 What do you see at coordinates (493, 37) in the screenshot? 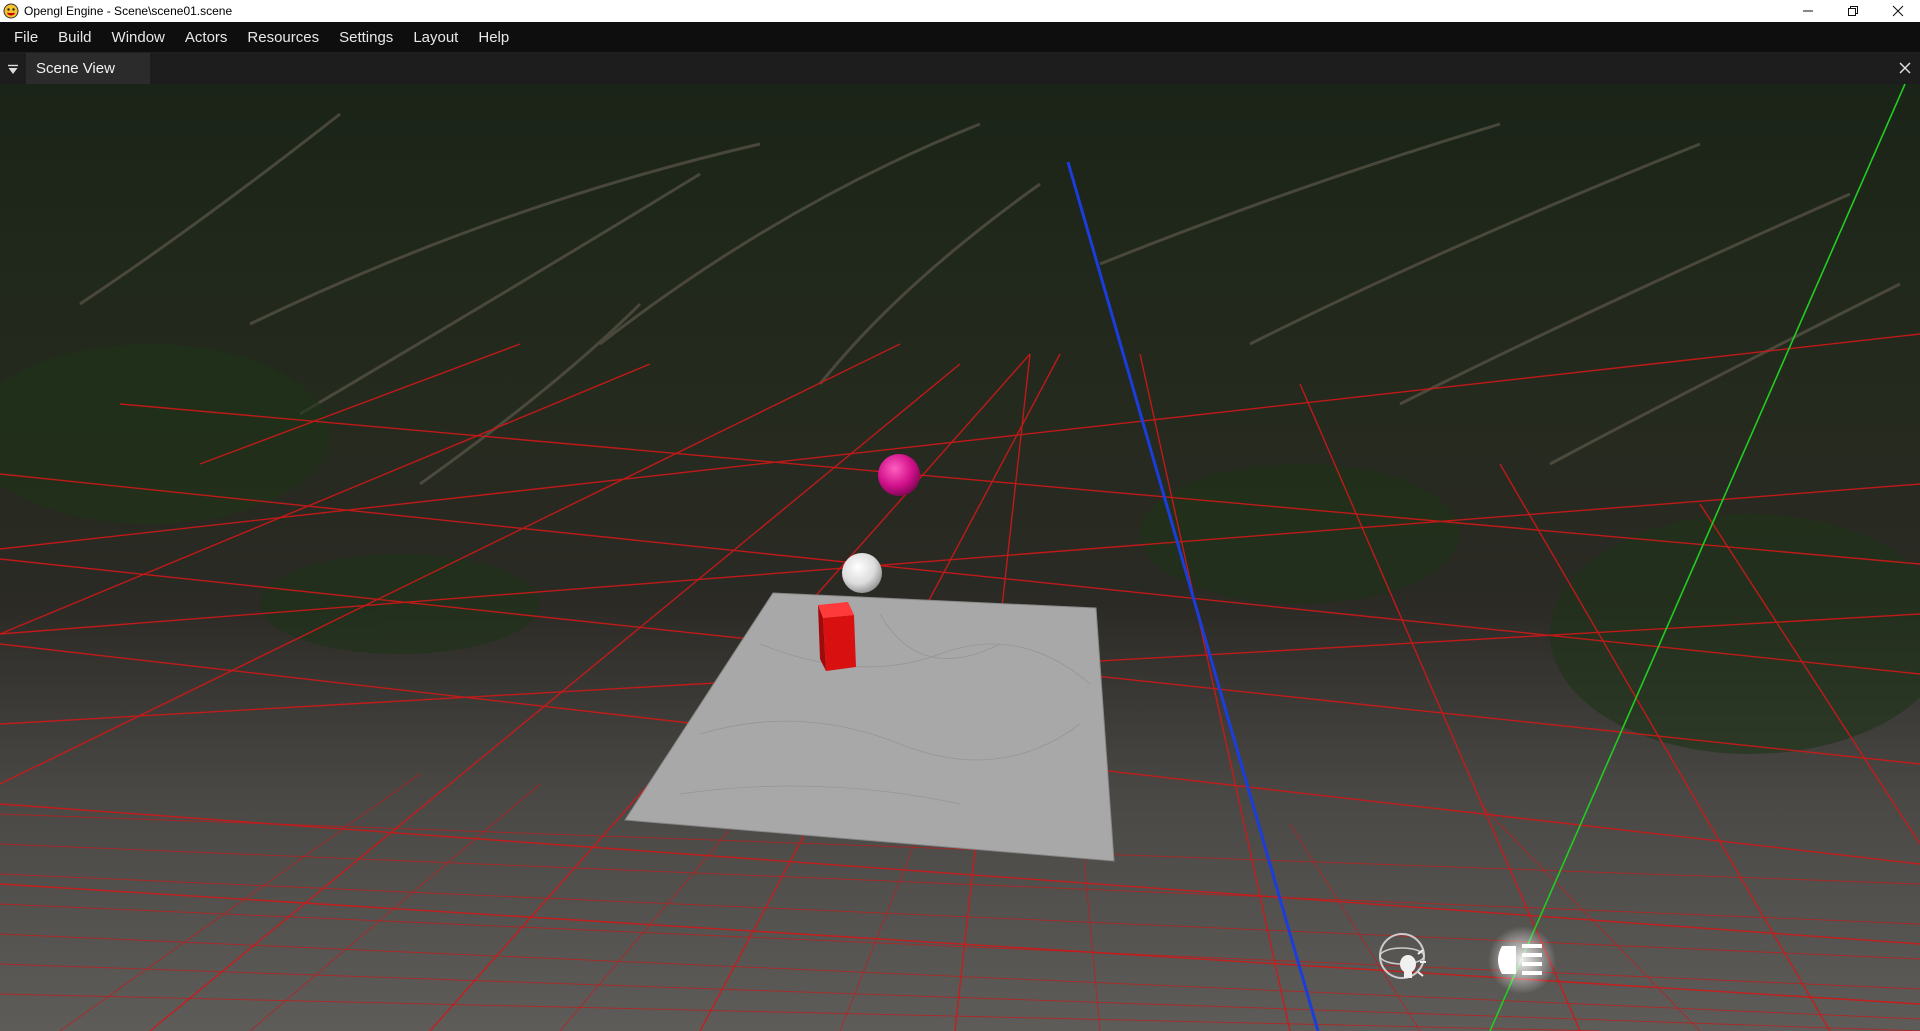
I see `menu-help: Help` at bounding box center [493, 37].